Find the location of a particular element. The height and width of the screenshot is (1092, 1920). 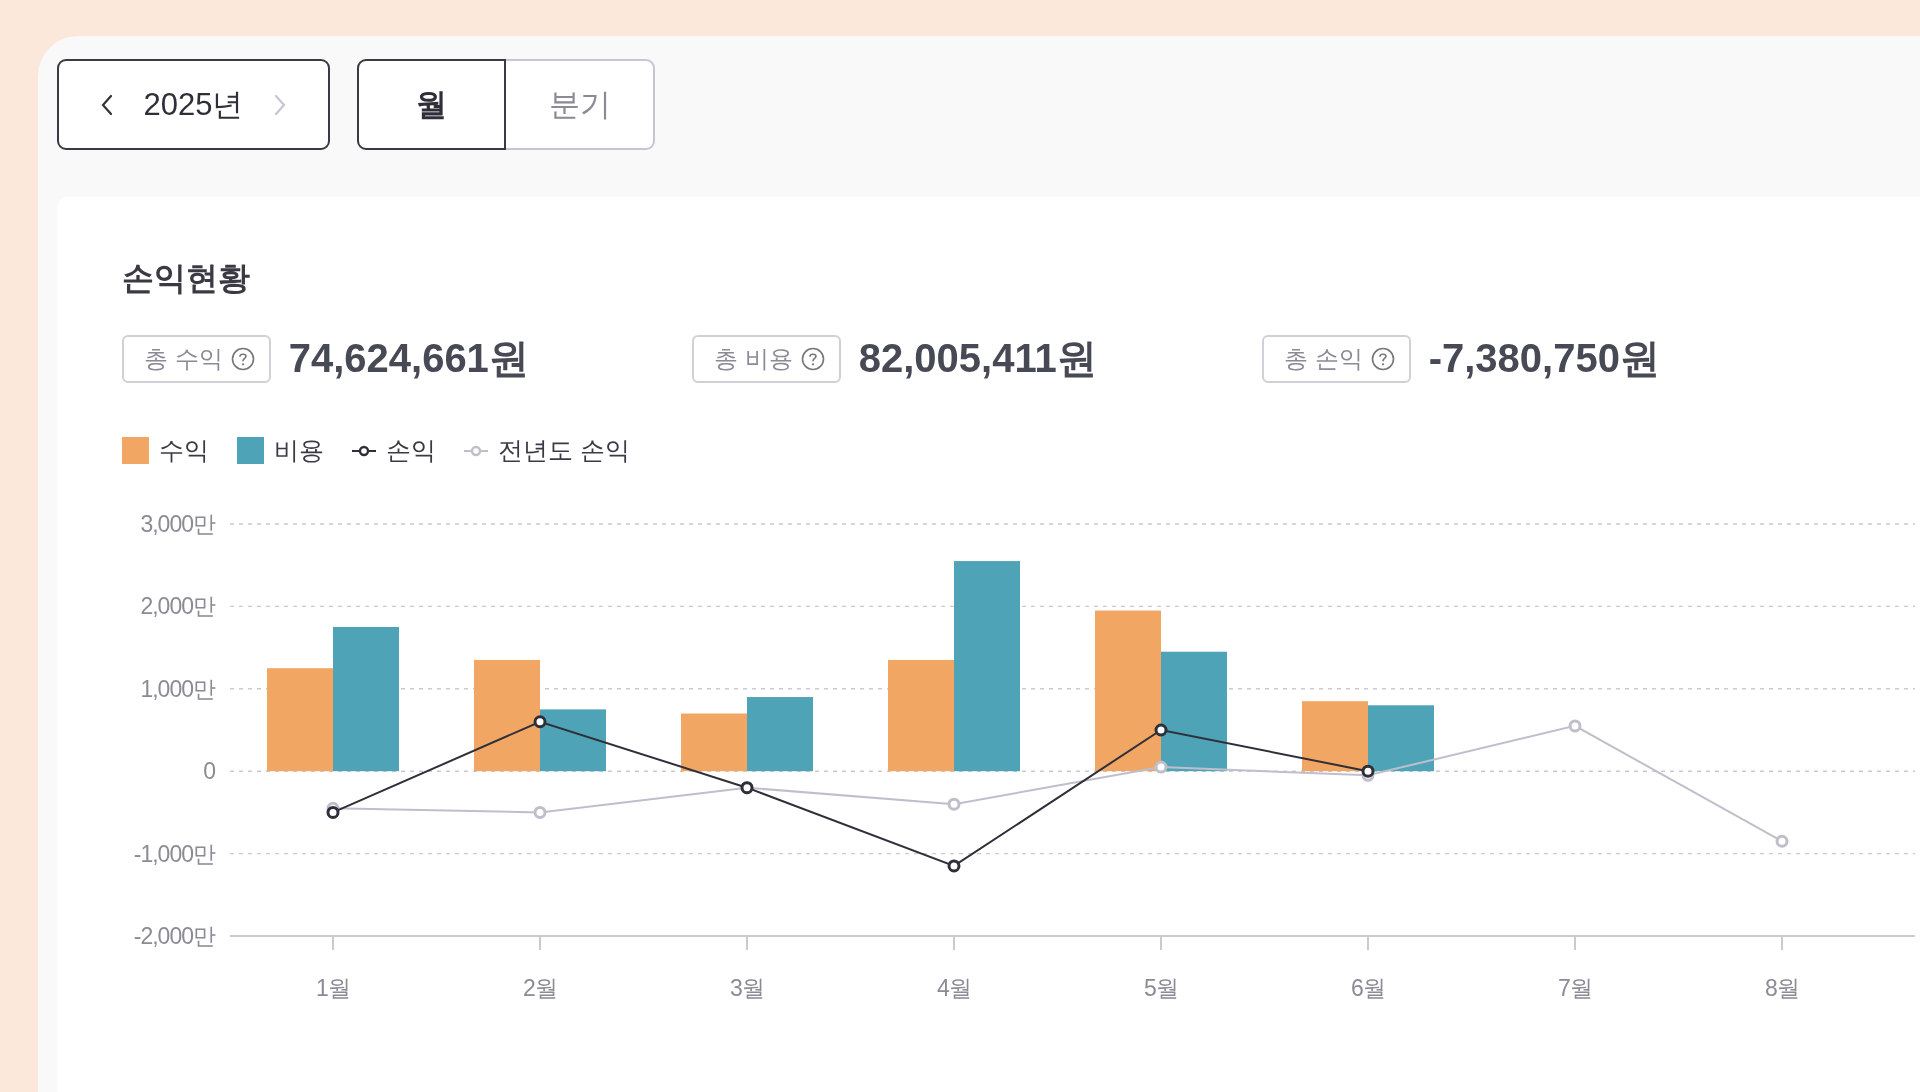

y-axis-label: -2,000만 is located at coordinates (174, 936).